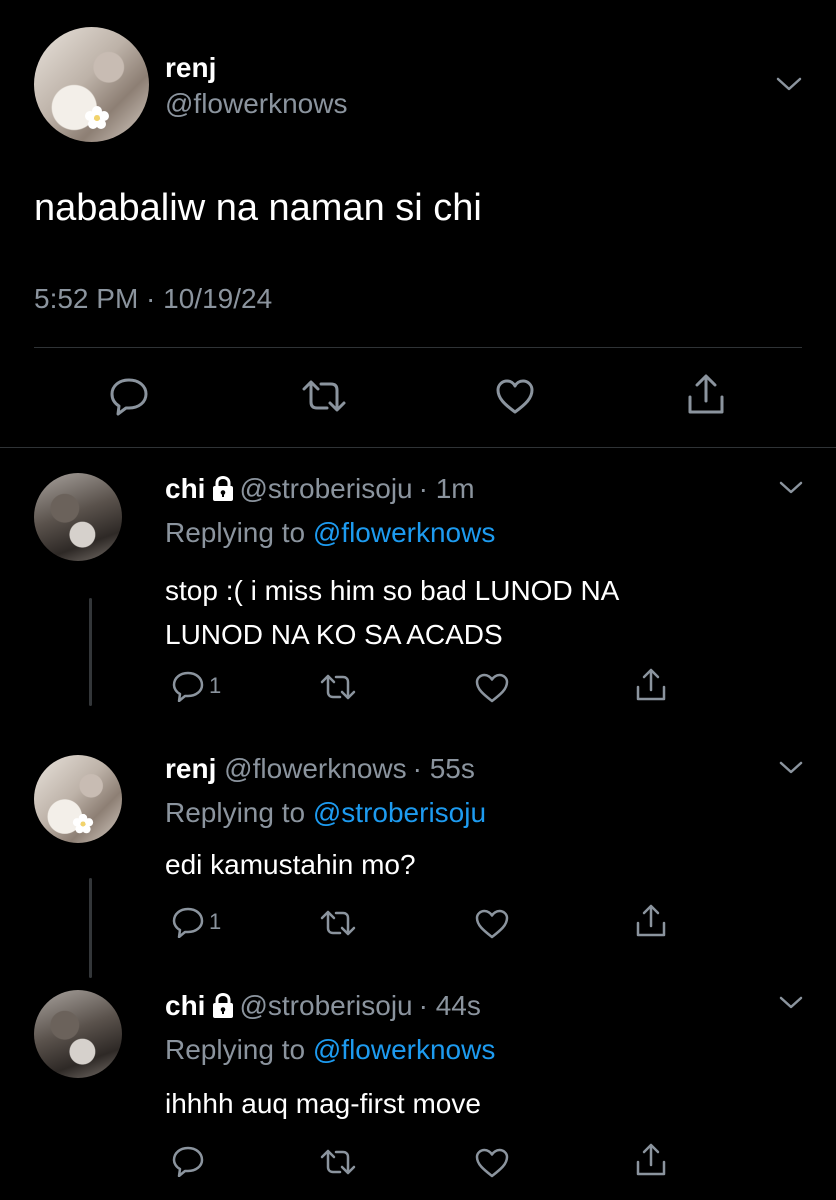 This screenshot has width=836, height=1200. Describe the element at coordinates (290, 864) in the screenshot. I see `reply-text: edi kamustahin mo?` at that location.